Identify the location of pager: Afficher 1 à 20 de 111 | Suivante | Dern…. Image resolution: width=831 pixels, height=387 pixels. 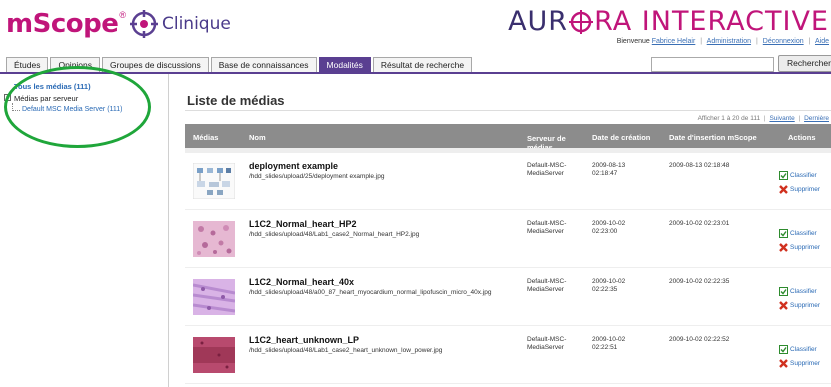
(763, 118).